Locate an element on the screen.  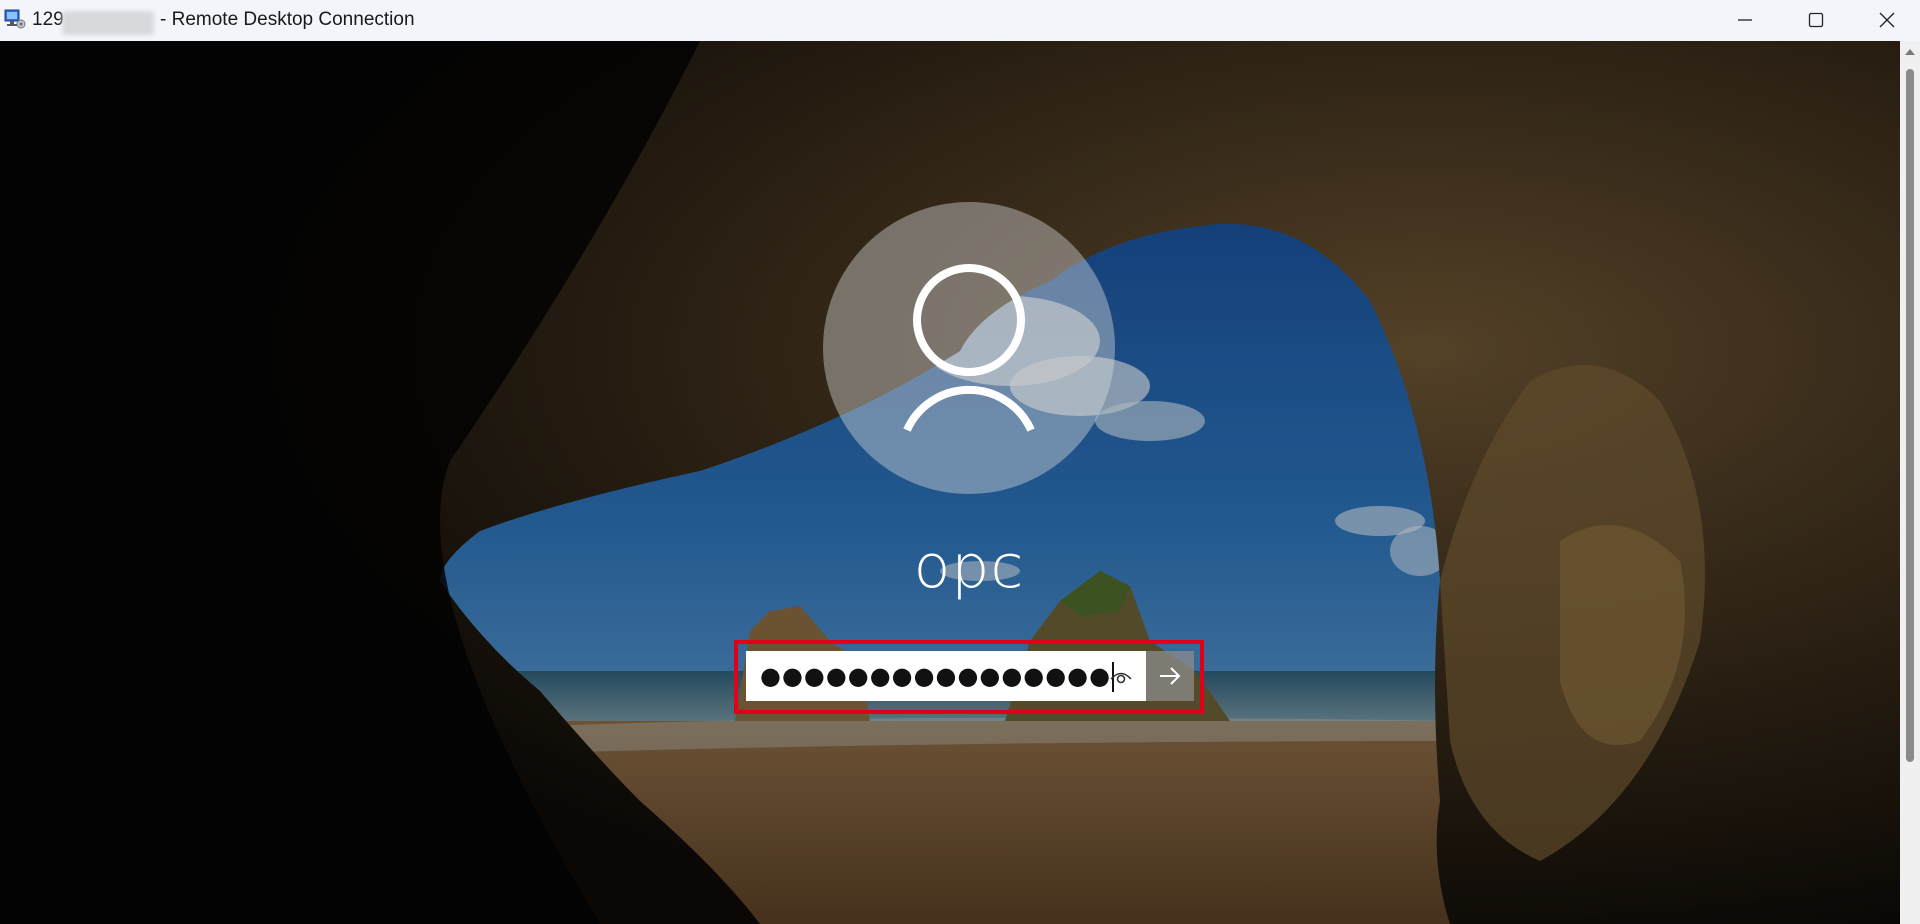
eye-icon is located at coordinates (1121, 677).